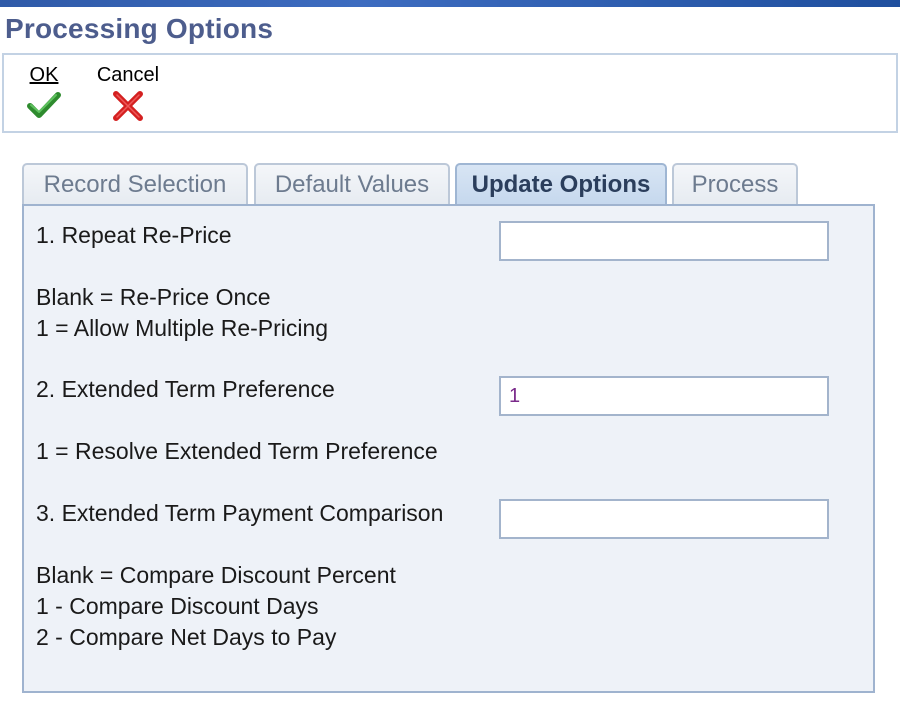 The width and height of the screenshot is (900, 704). I want to click on ok-label-text: OK, so click(44, 75).